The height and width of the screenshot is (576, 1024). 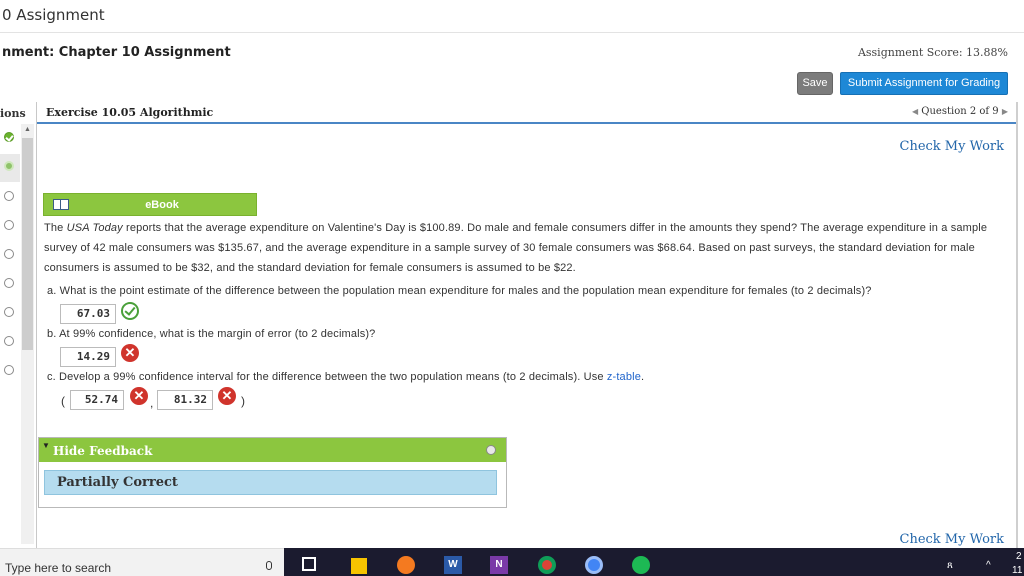 I want to click on part-c-lower-bound-field: 52.74, so click(x=97, y=400).